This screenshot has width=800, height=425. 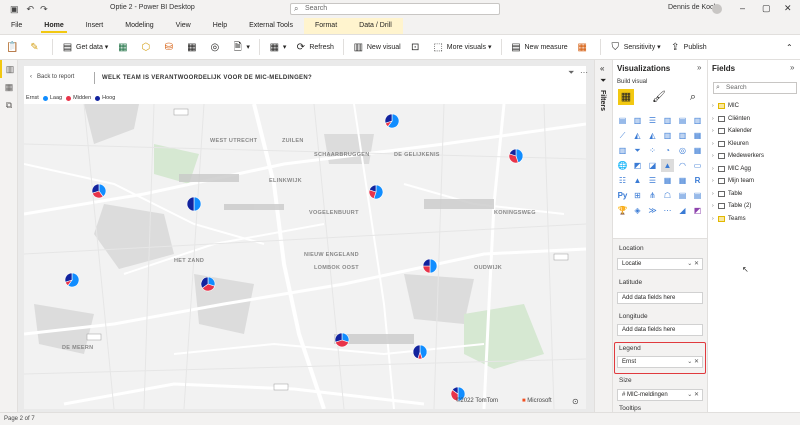 I want to click on avatar, so click(x=717, y=9).